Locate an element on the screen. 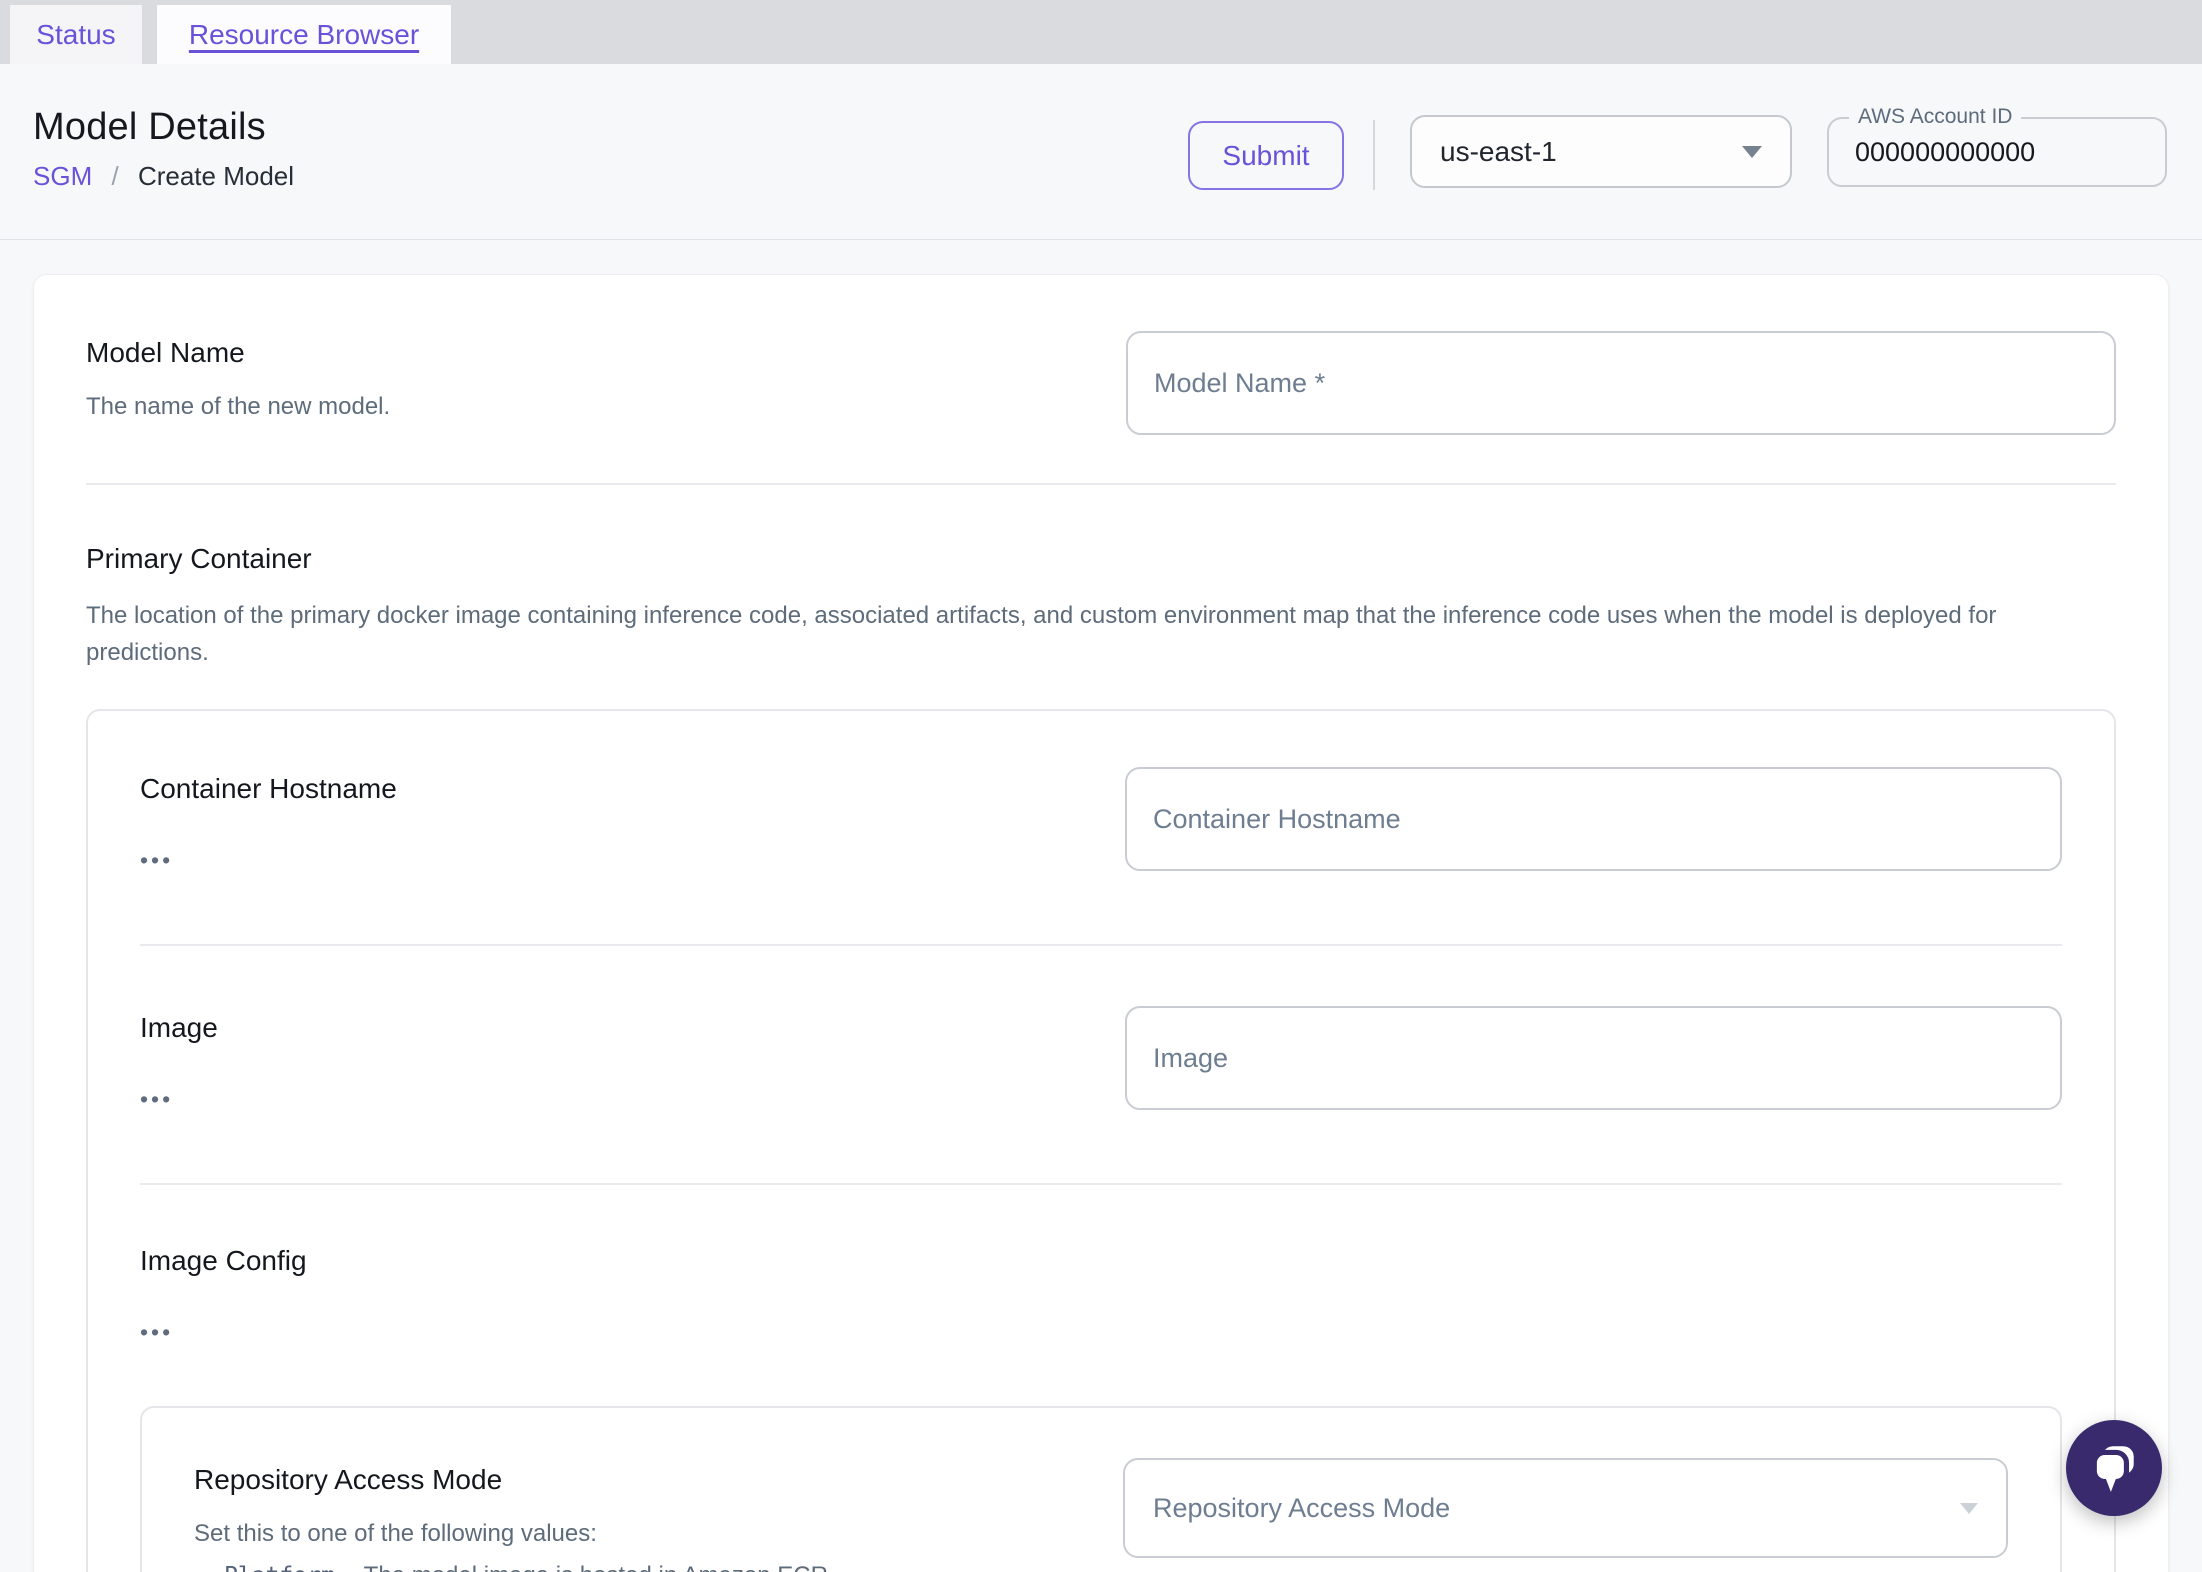 This screenshot has width=2202, height=1572. region-select: us-east-1 is located at coordinates (1601, 151).